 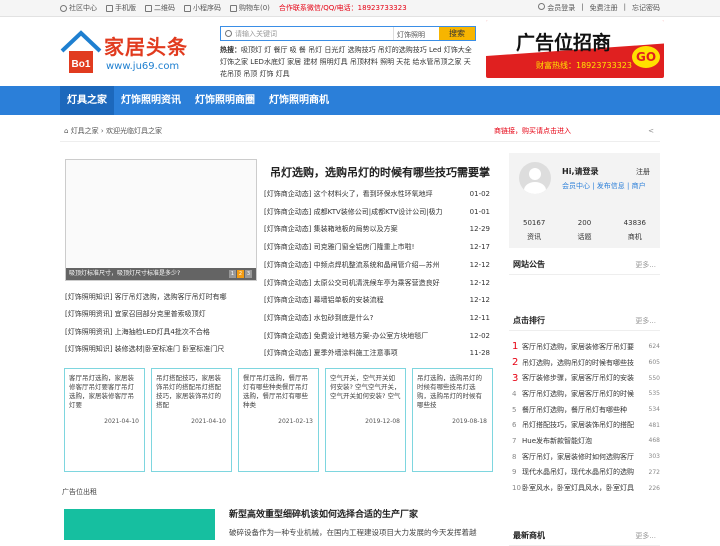 What do you see at coordinates (232, 274) in the screenshot?
I see `slide-dot-1: 1` at bounding box center [232, 274].